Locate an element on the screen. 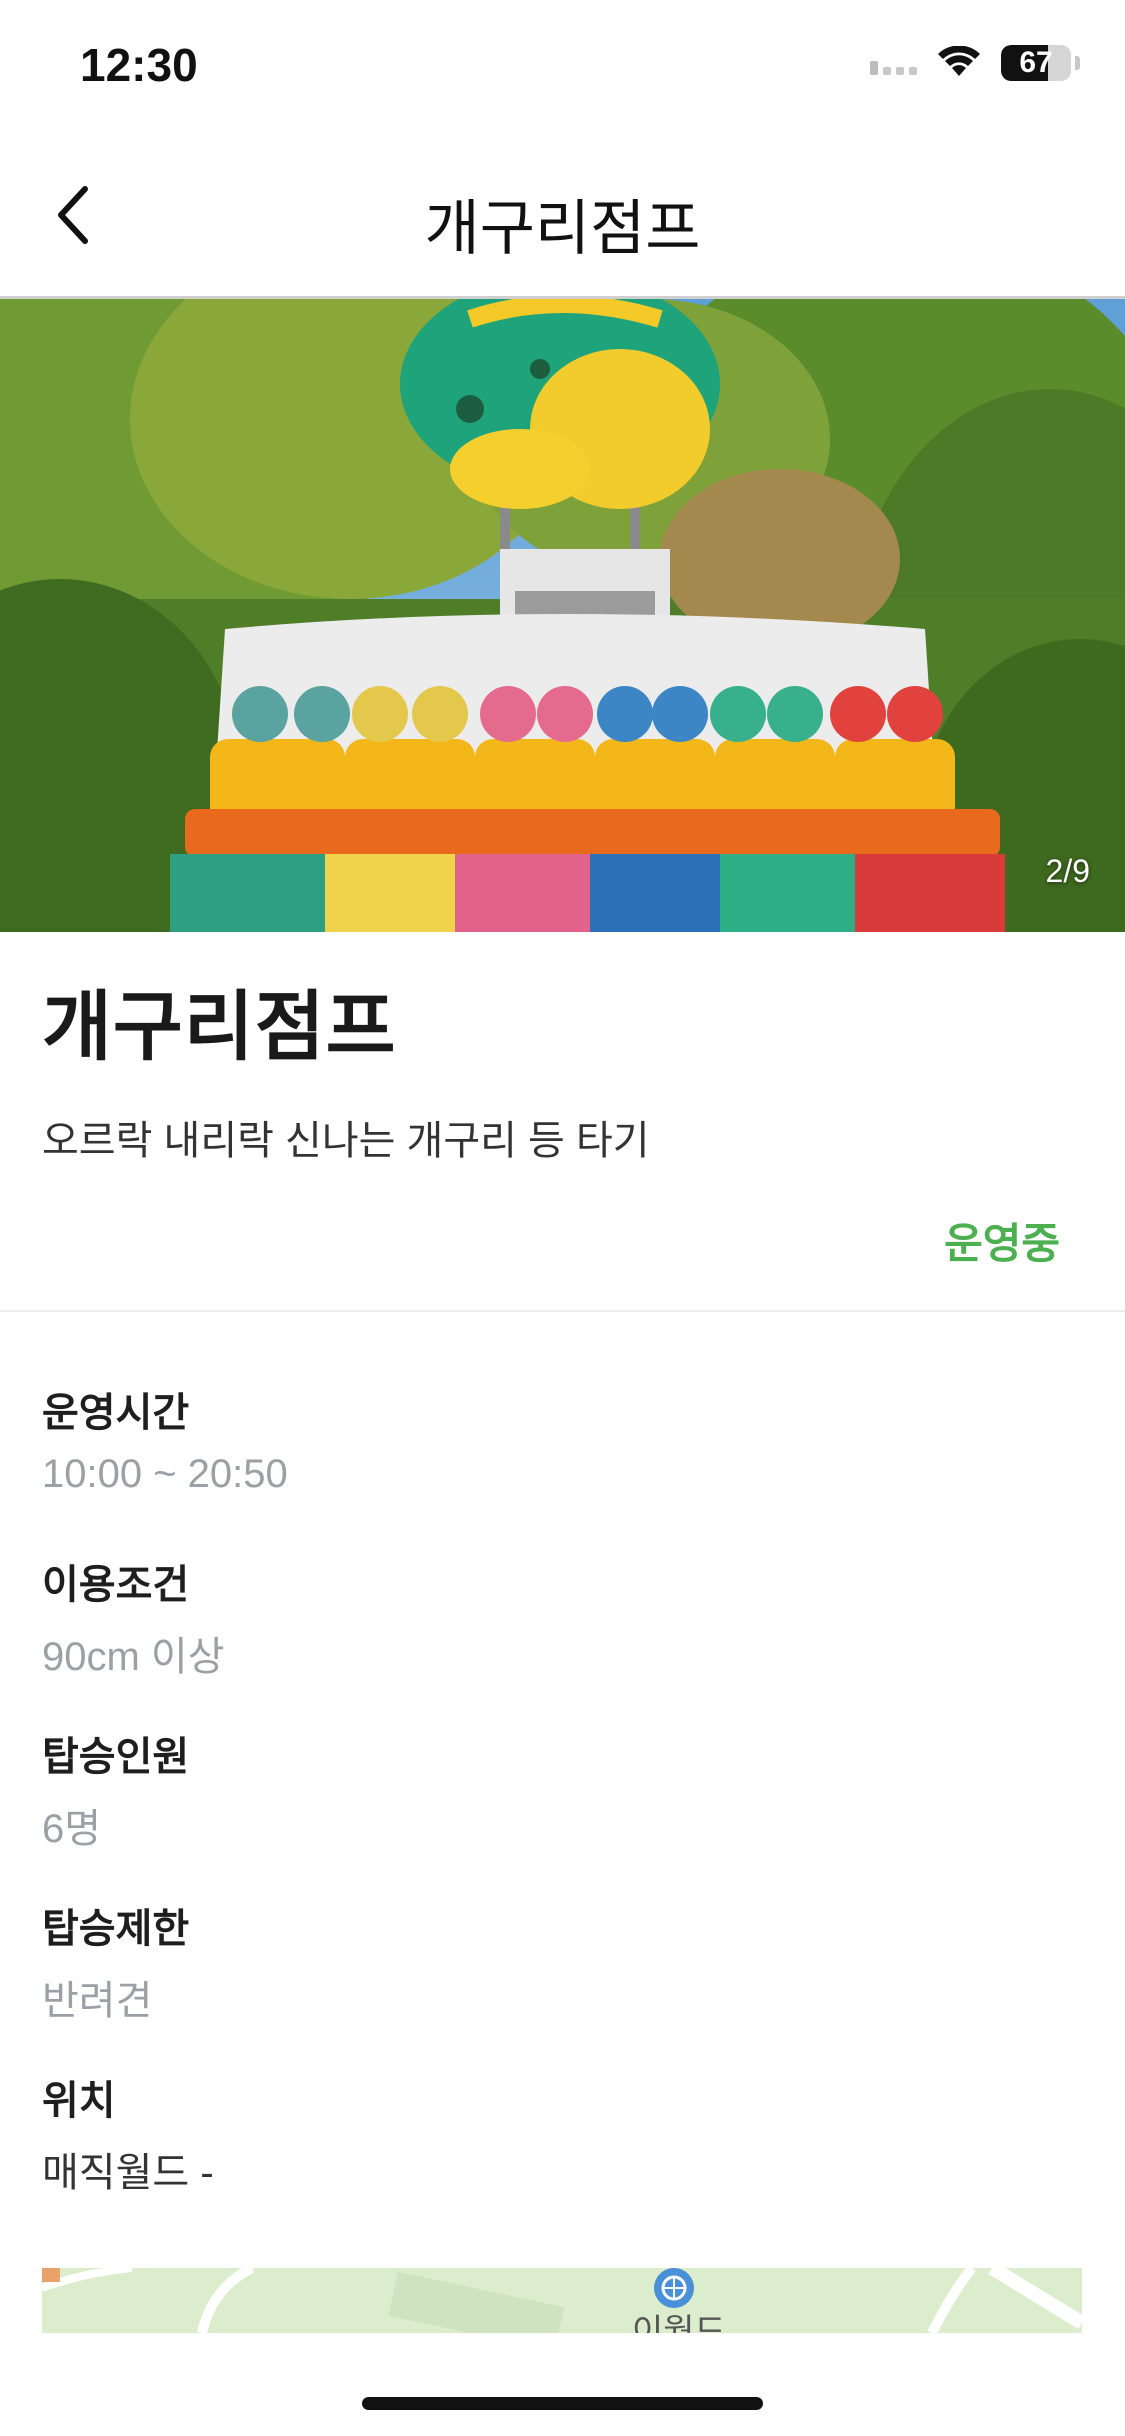 This screenshot has width=1125, height=2436. info-requirements: 이용조건 90cm 이상 is located at coordinates (562, 1638).